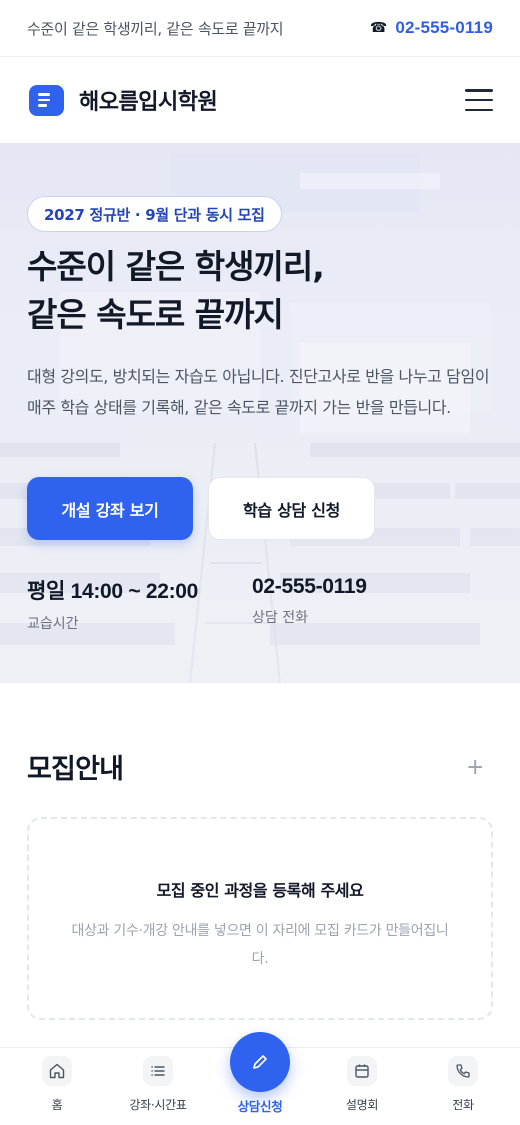  I want to click on tel-info: 02-555-0119 상담 전화, so click(309, 601).